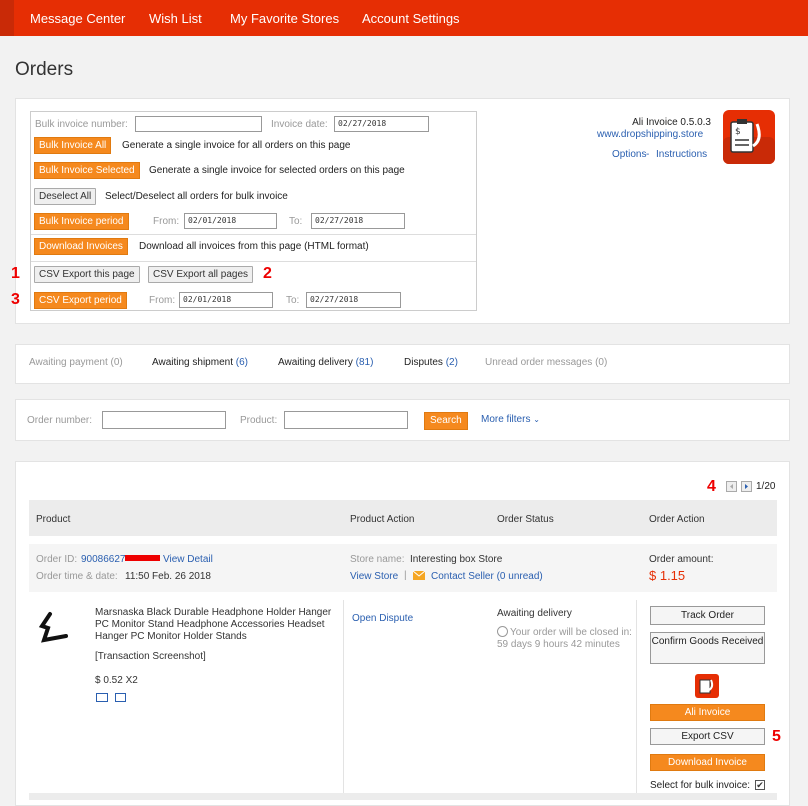 This screenshot has height=806, width=808. Describe the element at coordinates (77, 576) in the screenshot. I see `order-time-label: Order time & date:` at that location.